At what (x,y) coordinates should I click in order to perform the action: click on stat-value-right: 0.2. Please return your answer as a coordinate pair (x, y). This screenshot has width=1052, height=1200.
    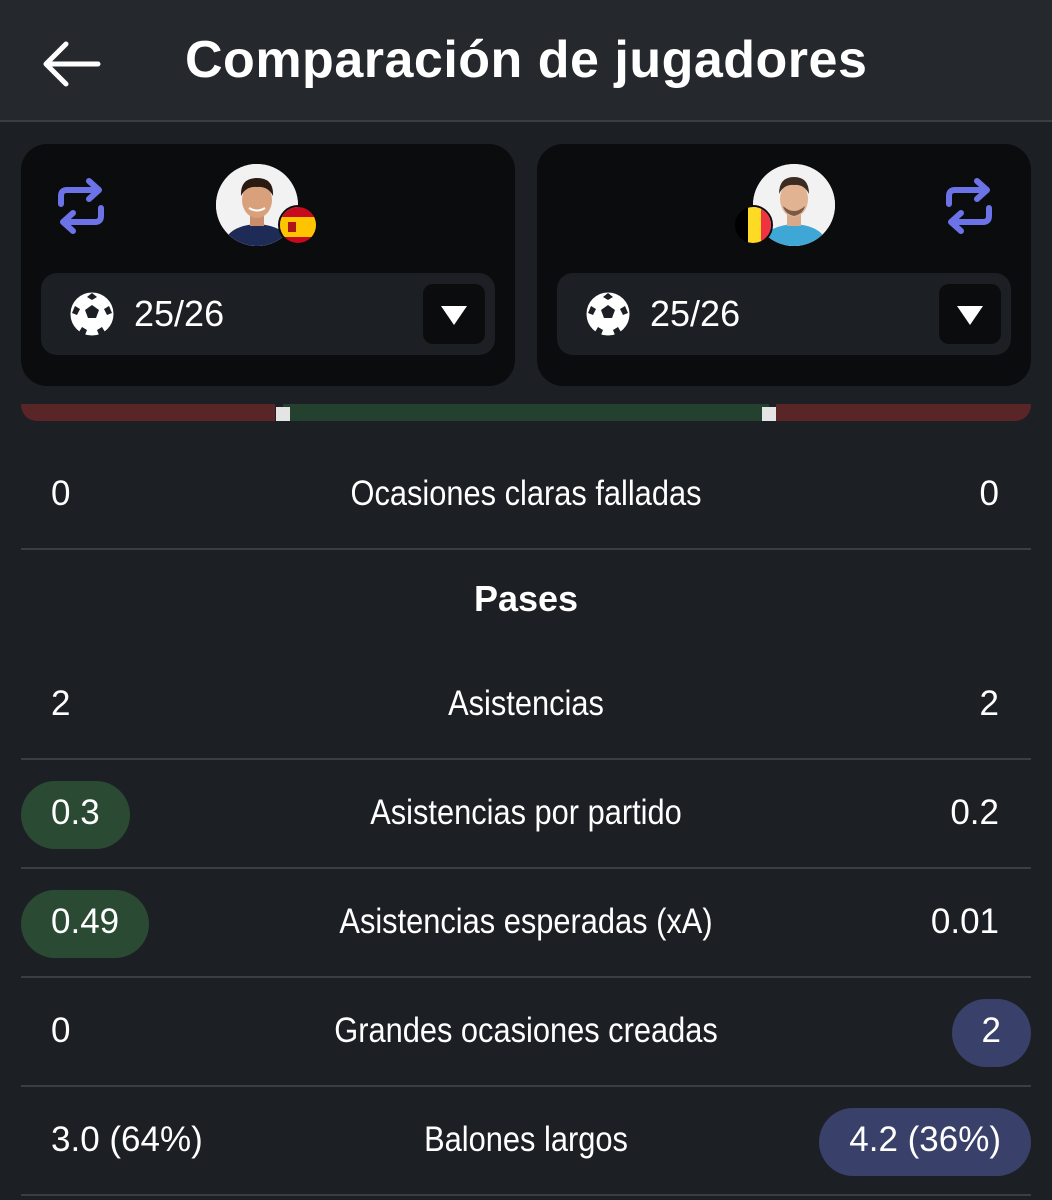
    Looking at the image, I should click on (974, 812).